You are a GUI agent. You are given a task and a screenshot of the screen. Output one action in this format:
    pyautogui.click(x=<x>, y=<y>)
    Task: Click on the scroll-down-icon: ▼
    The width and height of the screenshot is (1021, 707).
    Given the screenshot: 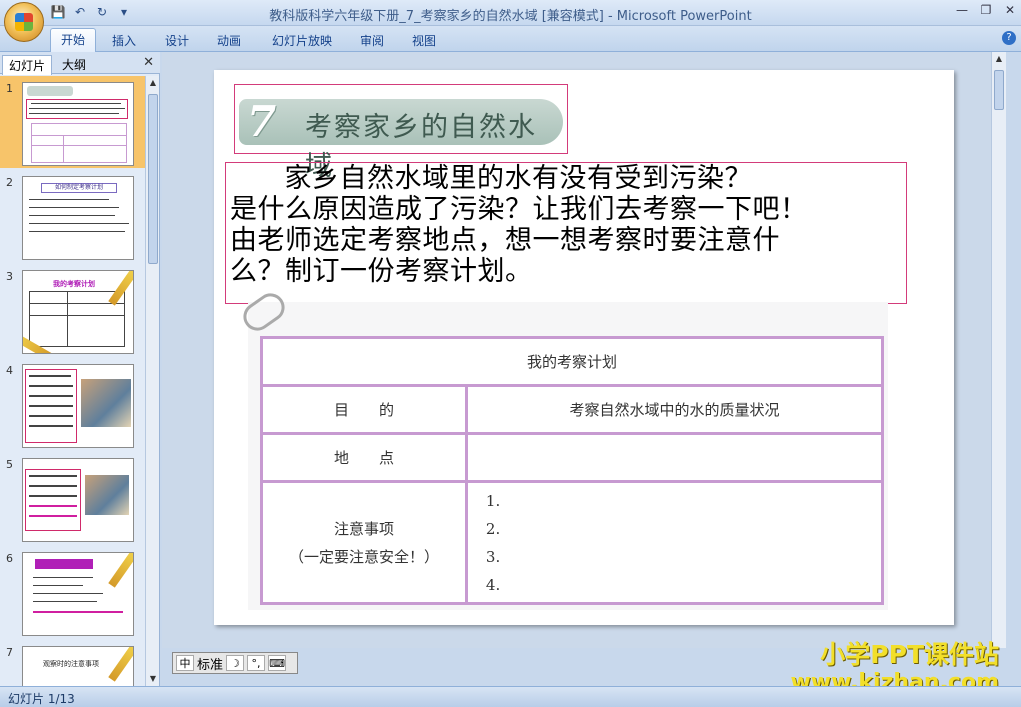 What is the action you would take?
    pyautogui.click(x=153, y=679)
    